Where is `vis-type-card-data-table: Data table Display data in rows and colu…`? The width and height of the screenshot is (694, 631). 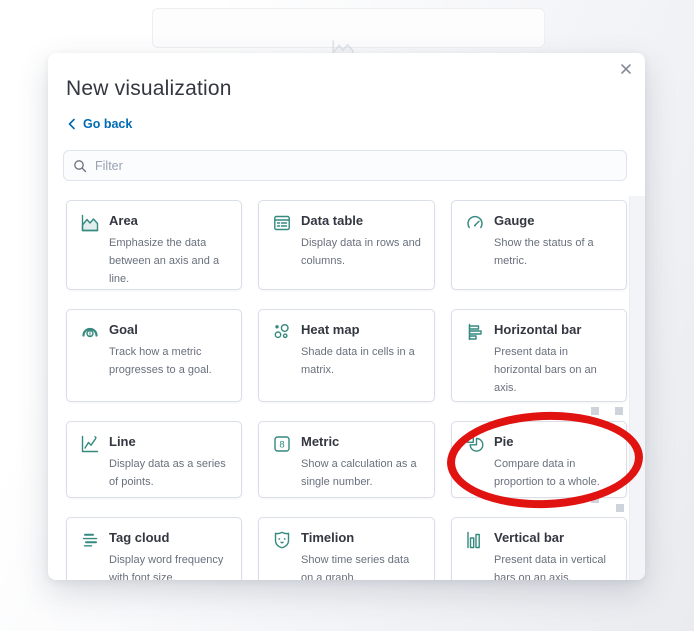 vis-type-card-data-table: Data table Display data in rows and colu… is located at coordinates (346, 245).